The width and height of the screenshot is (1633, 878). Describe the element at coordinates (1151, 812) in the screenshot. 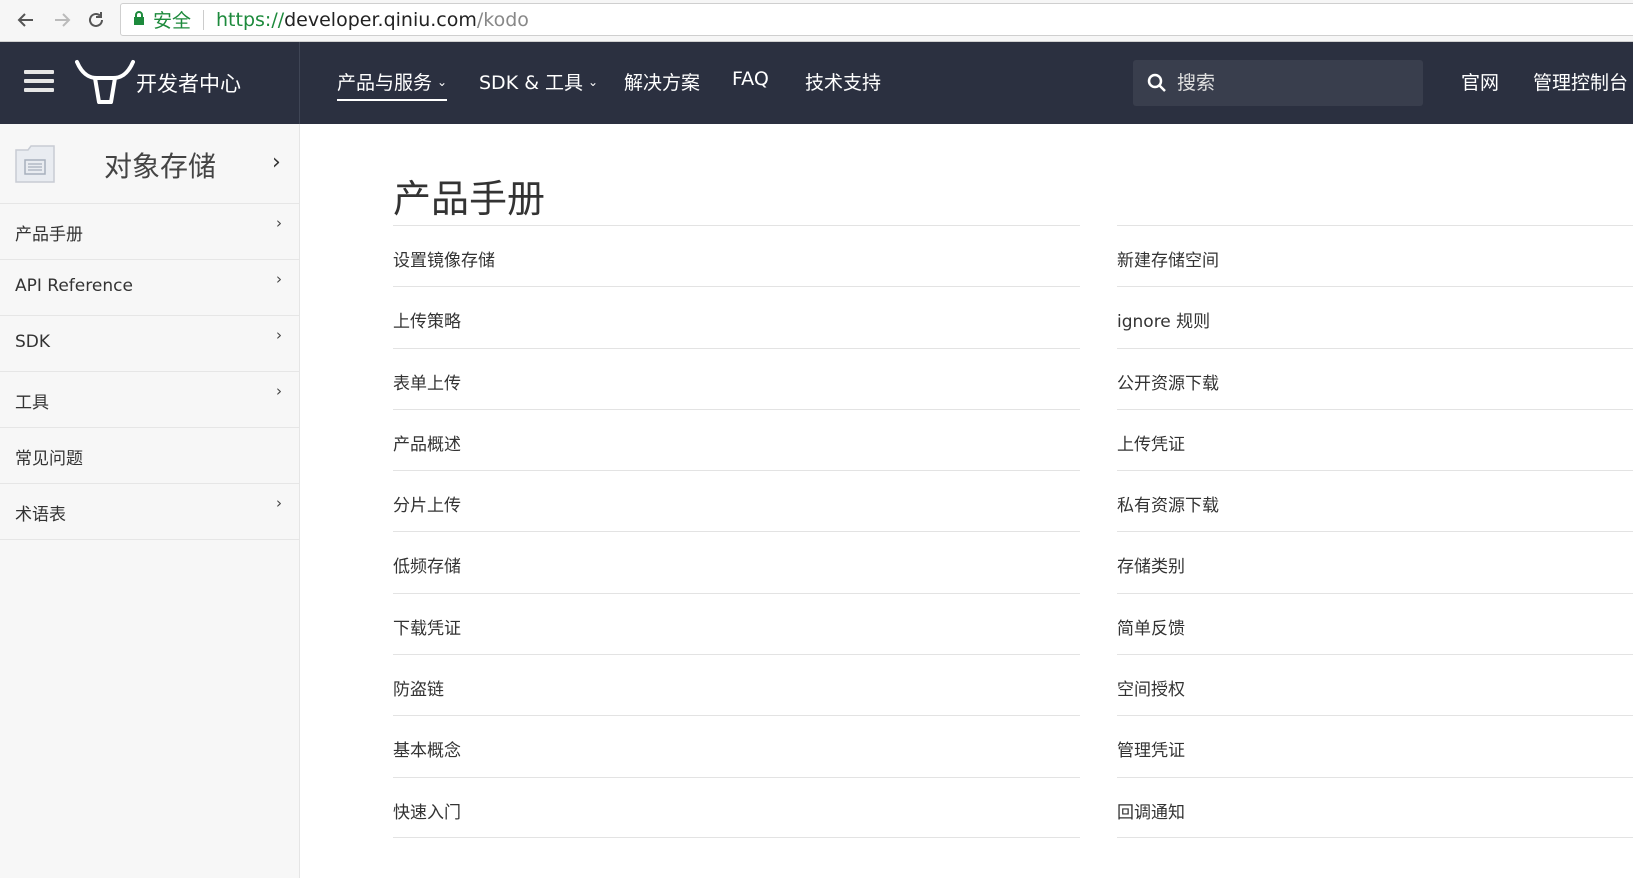

I see `link-text: 回调通知` at that location.